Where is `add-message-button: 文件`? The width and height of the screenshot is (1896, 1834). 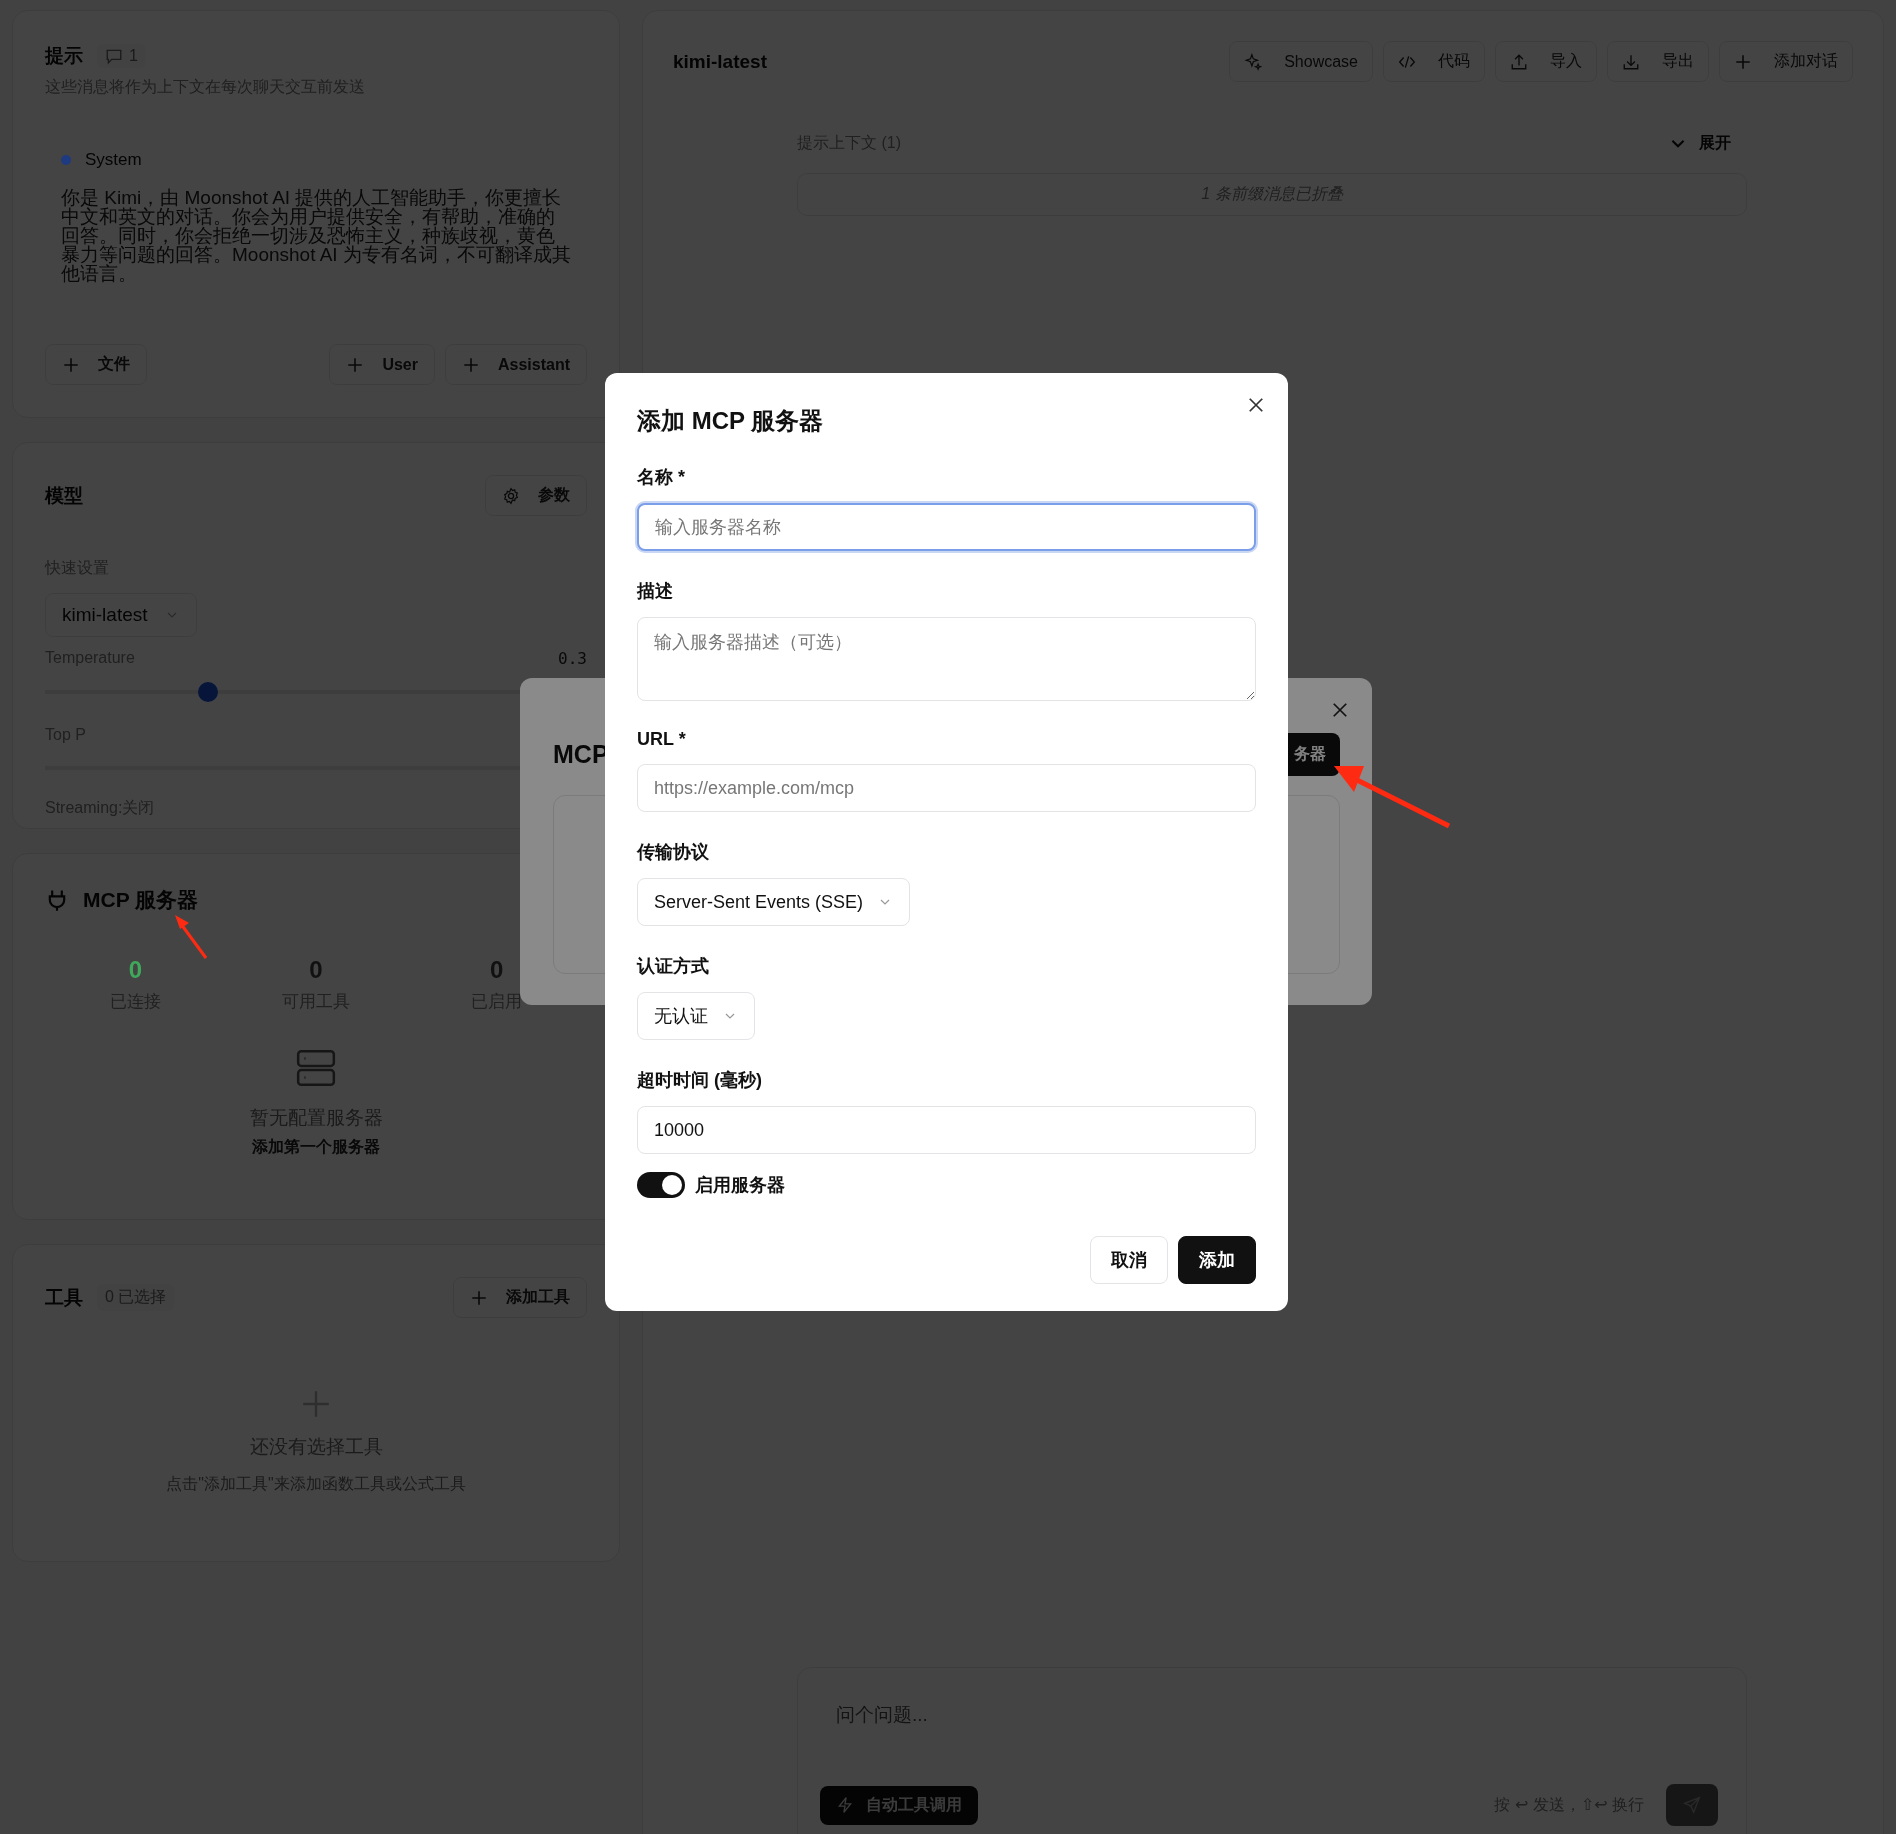
add-message-button: 文件 is located at coordinates (96, 364).